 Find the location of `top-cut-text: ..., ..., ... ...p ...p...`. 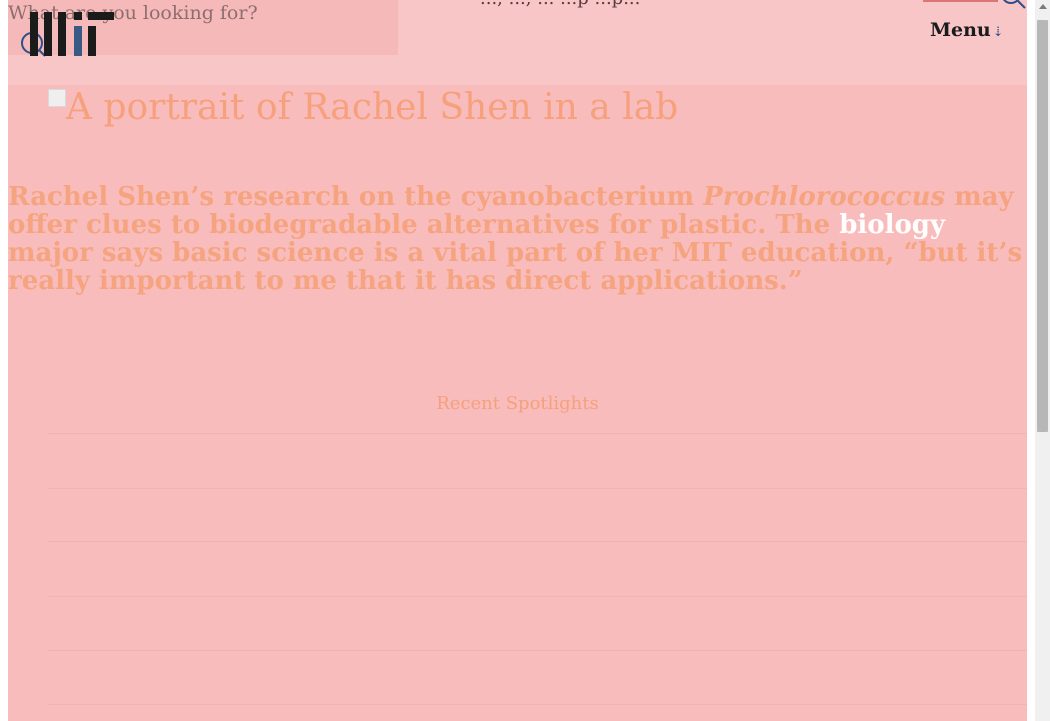

top-cut-text: ..., ..., ... ...p ...p... is located at coordinates (560, 4).